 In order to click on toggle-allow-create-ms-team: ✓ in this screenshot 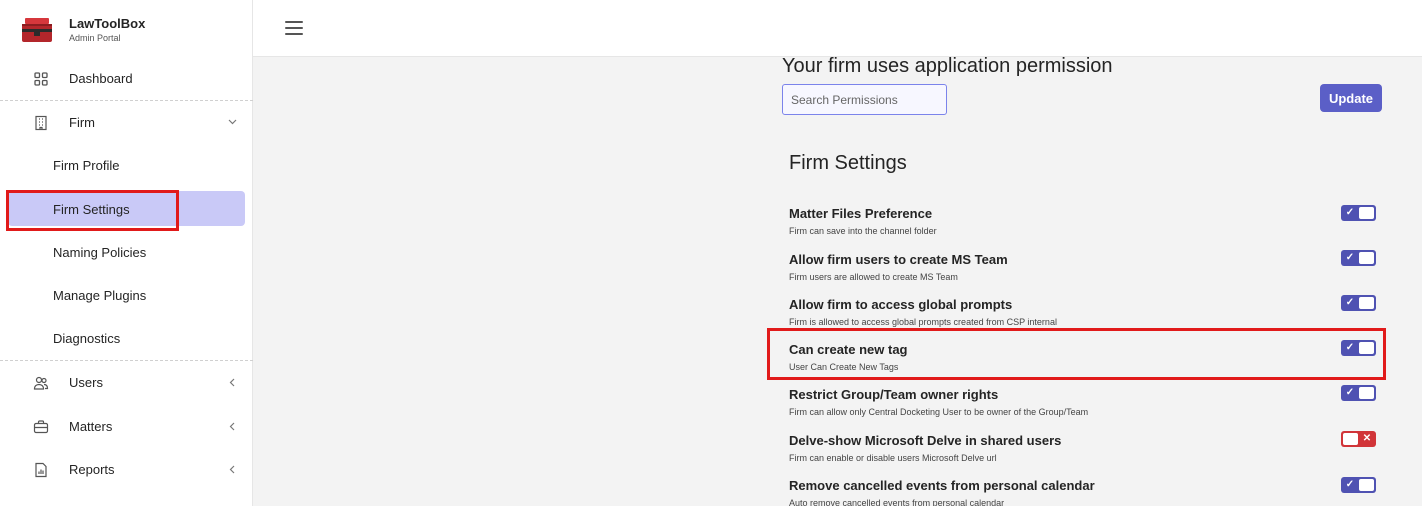, I will do `click(1358, 258)`.